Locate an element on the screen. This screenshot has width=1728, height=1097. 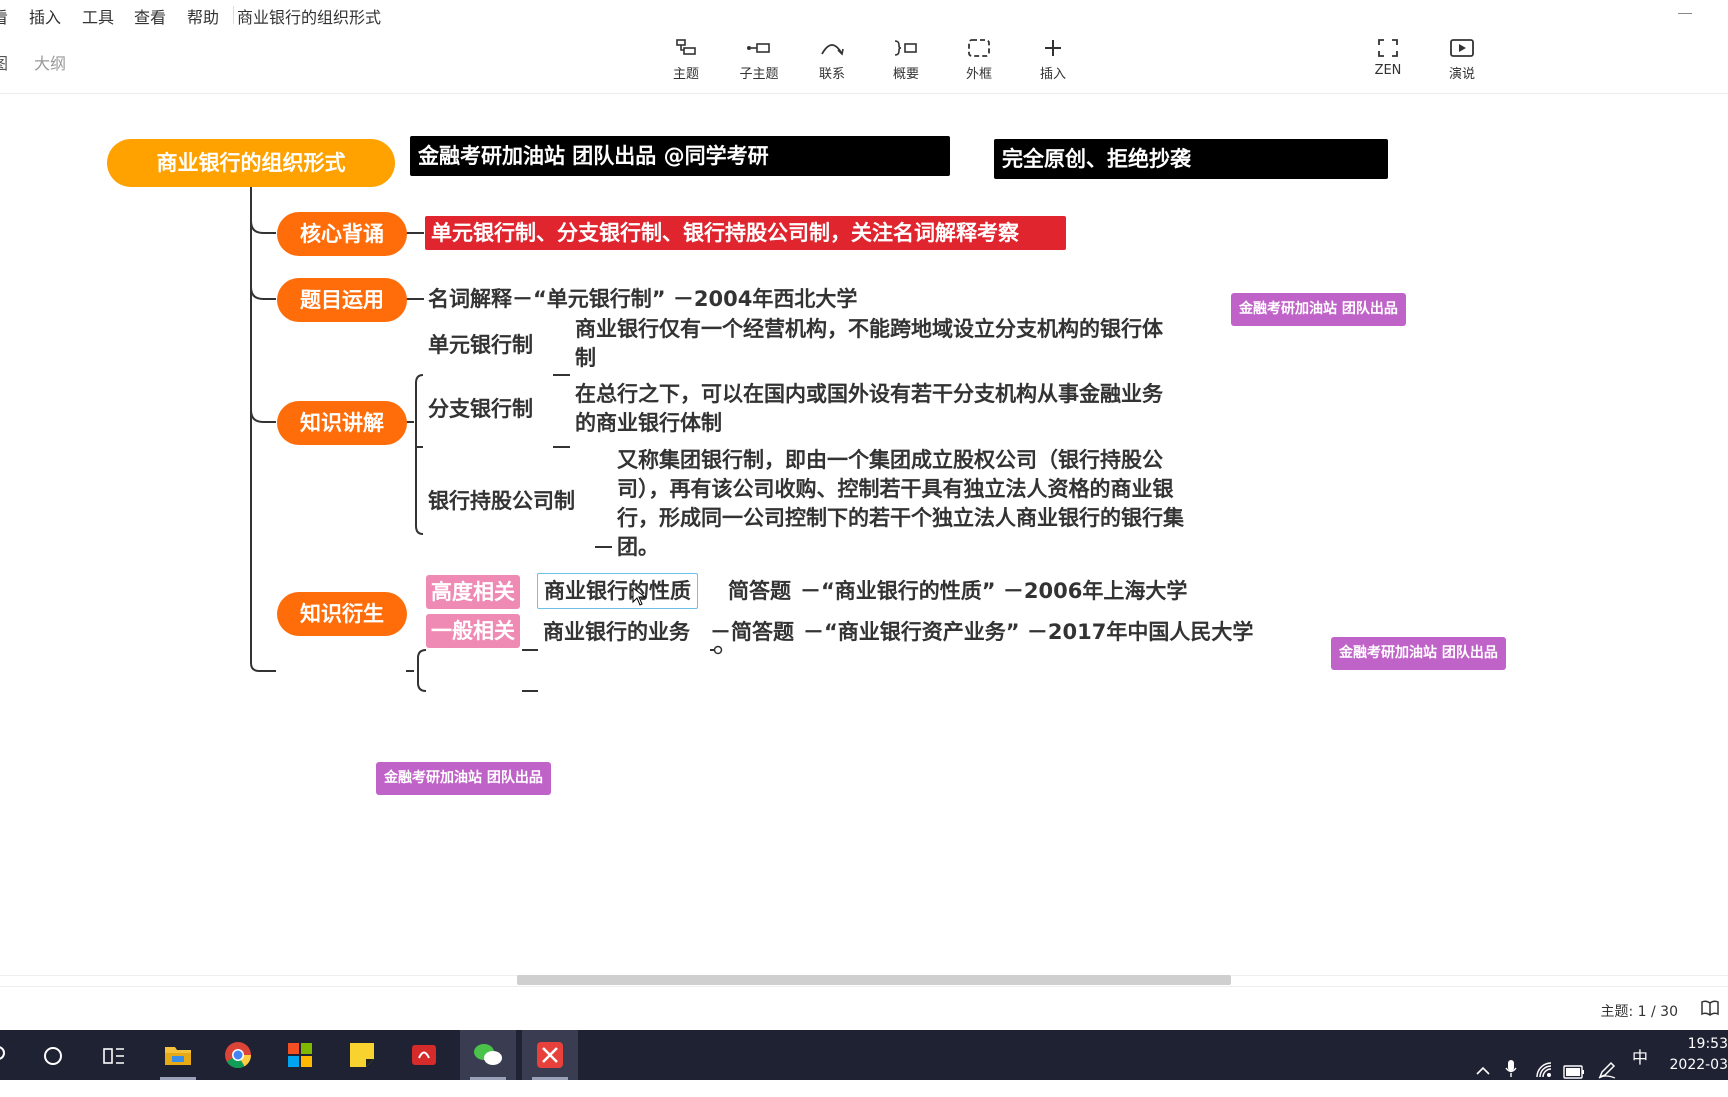
topic-button: 主题 is located at coordinates (686, 64).